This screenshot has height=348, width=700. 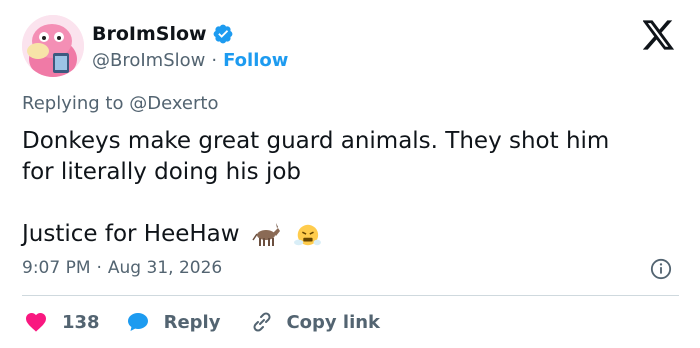 What do you see at coordinates (56, 268) in the screenshot?
I see `tweet-time: 9:07 PM` at bounding box center [56, 268].